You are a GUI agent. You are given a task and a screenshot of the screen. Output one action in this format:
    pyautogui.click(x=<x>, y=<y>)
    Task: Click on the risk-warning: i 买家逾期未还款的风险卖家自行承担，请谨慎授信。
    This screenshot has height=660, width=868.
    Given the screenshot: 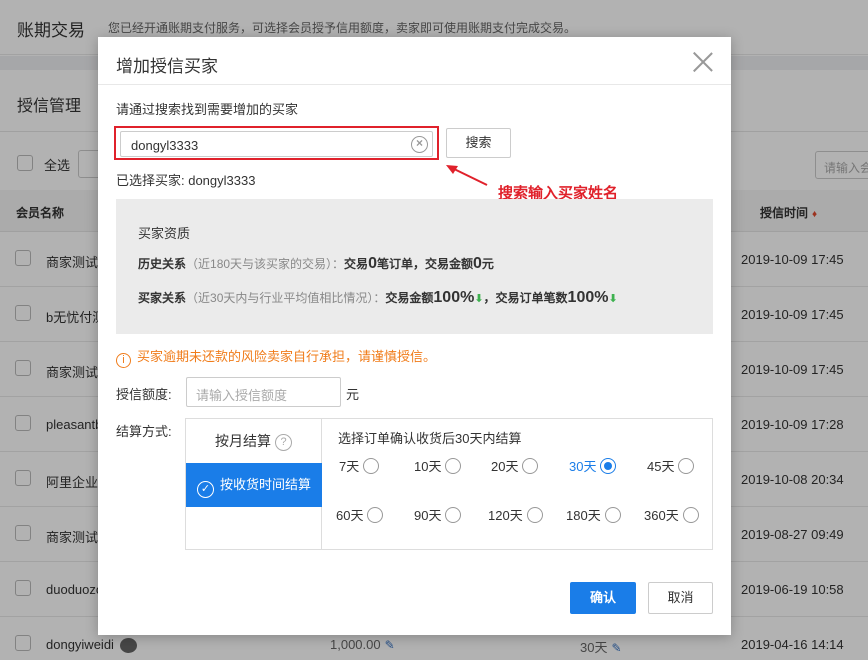 What is the action you would take?
    pyautogui.click(x=276, y=357)
    